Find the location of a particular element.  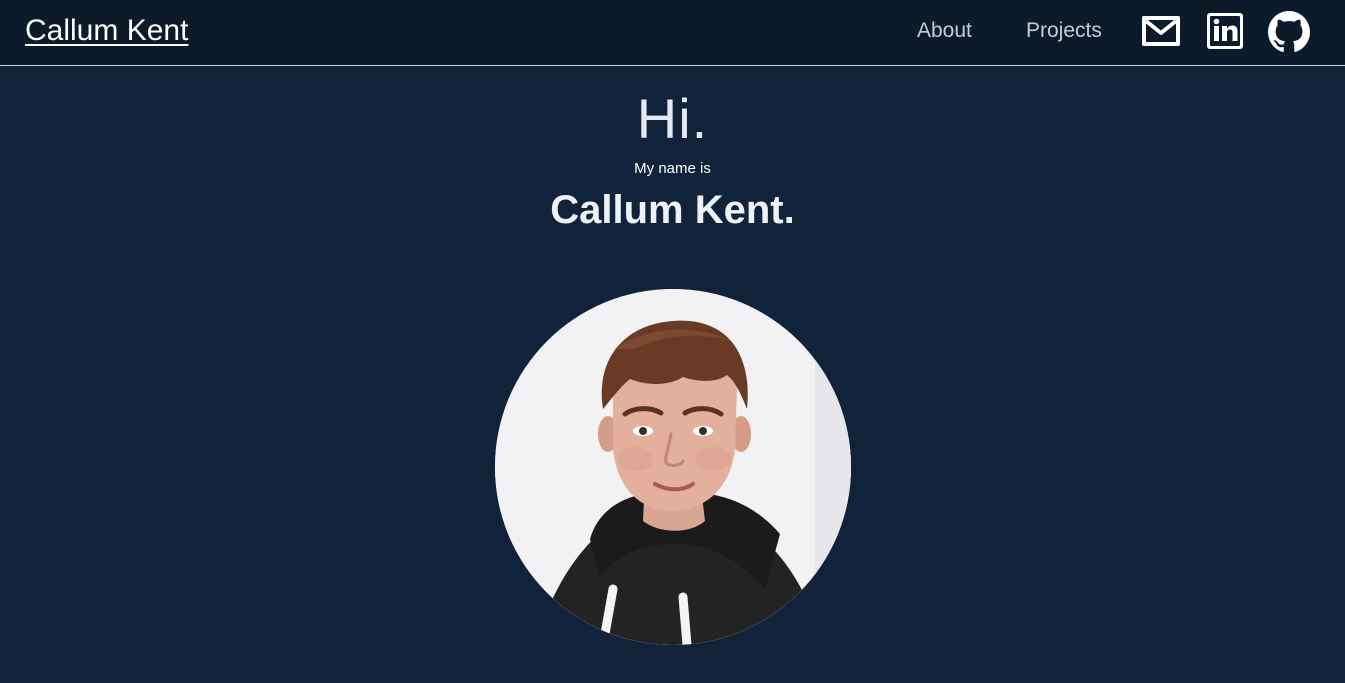

greeting-heading: Hi. is located at coordinates (672, 118).